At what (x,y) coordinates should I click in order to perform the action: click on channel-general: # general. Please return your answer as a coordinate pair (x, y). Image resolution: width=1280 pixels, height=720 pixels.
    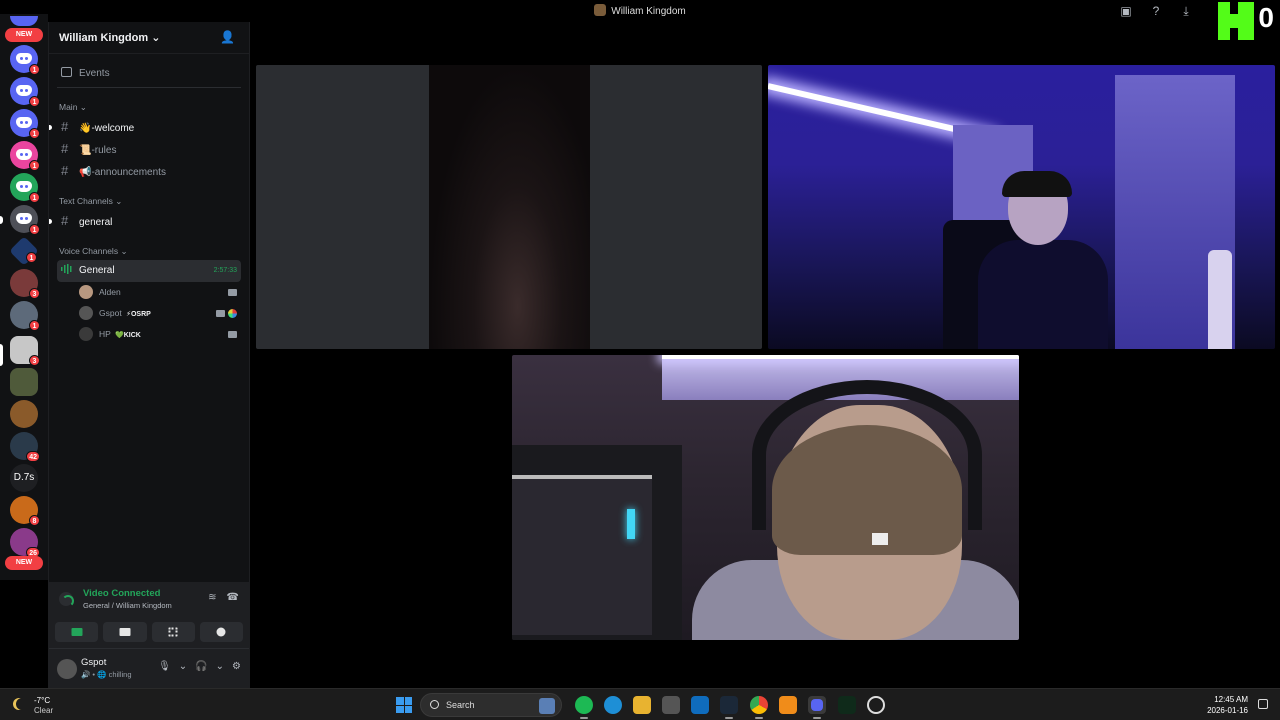
    Looking at the image, I should click on (145, 221).